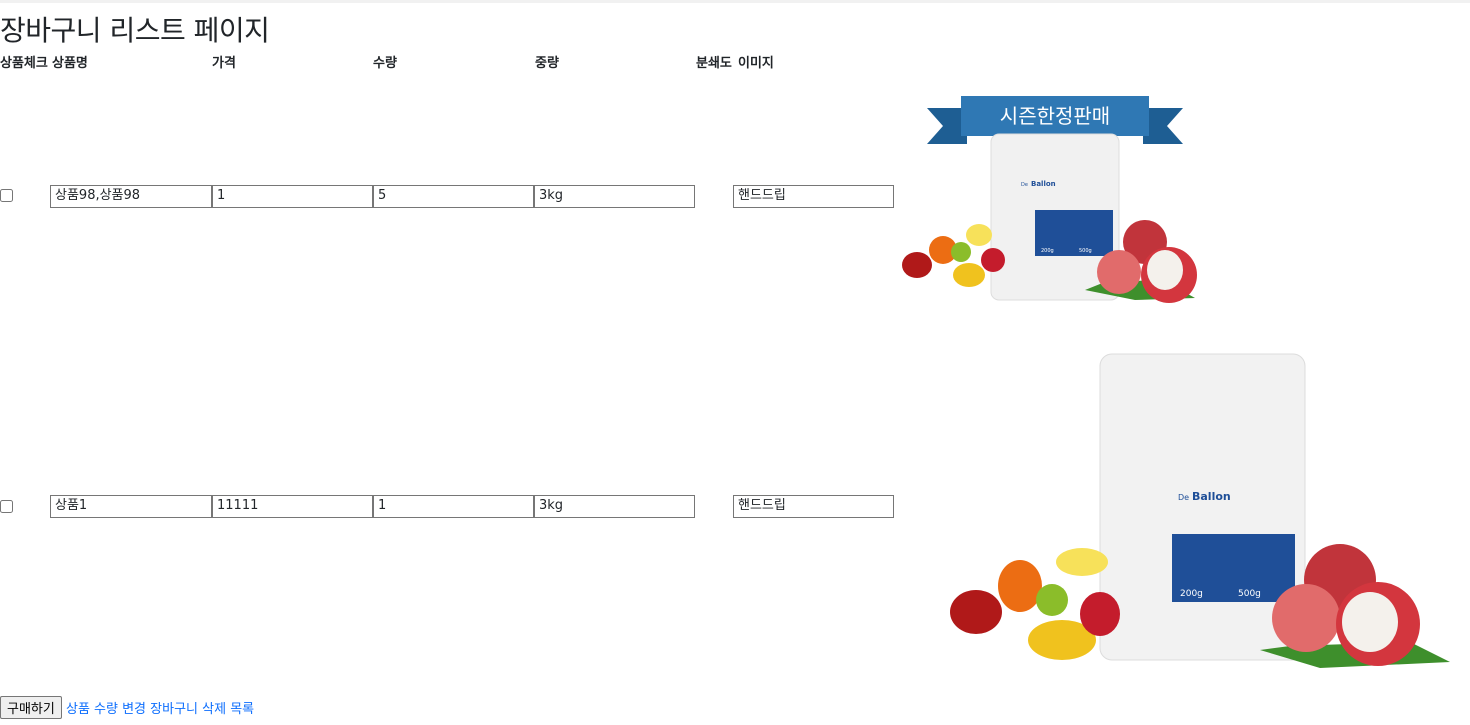 The image size is (1470, 725). Describe the element at coordinates (453, 196) in the screenshot. I see `row-1-qty: 5` at that location.